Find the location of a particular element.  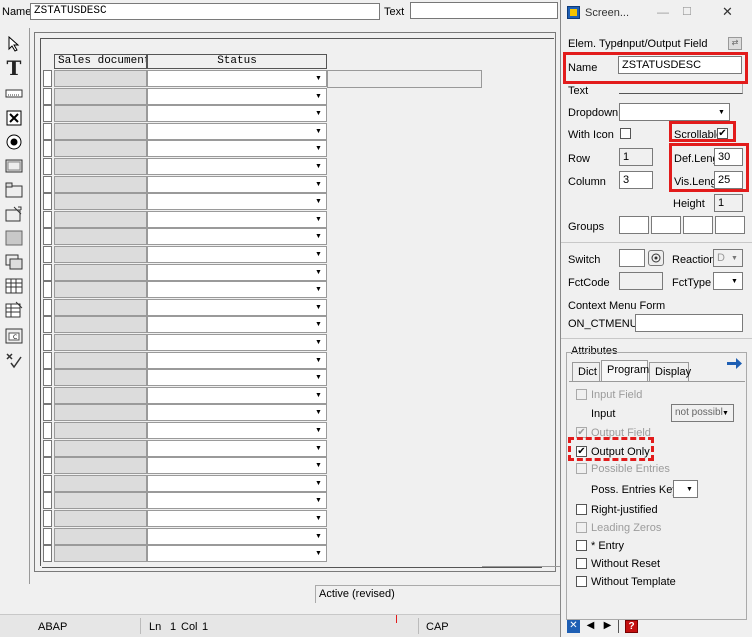

tab-display: Display is located at coordinates (670, 372).